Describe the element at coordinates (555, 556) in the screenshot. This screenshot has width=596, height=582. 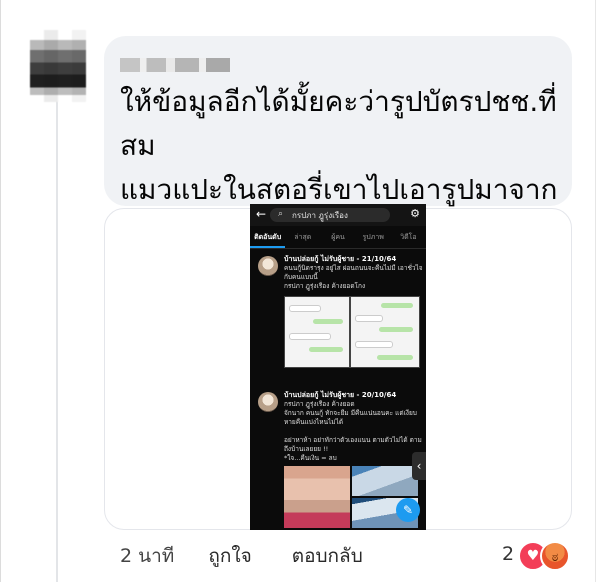
I see `angry-icon: ಠ` at that location.